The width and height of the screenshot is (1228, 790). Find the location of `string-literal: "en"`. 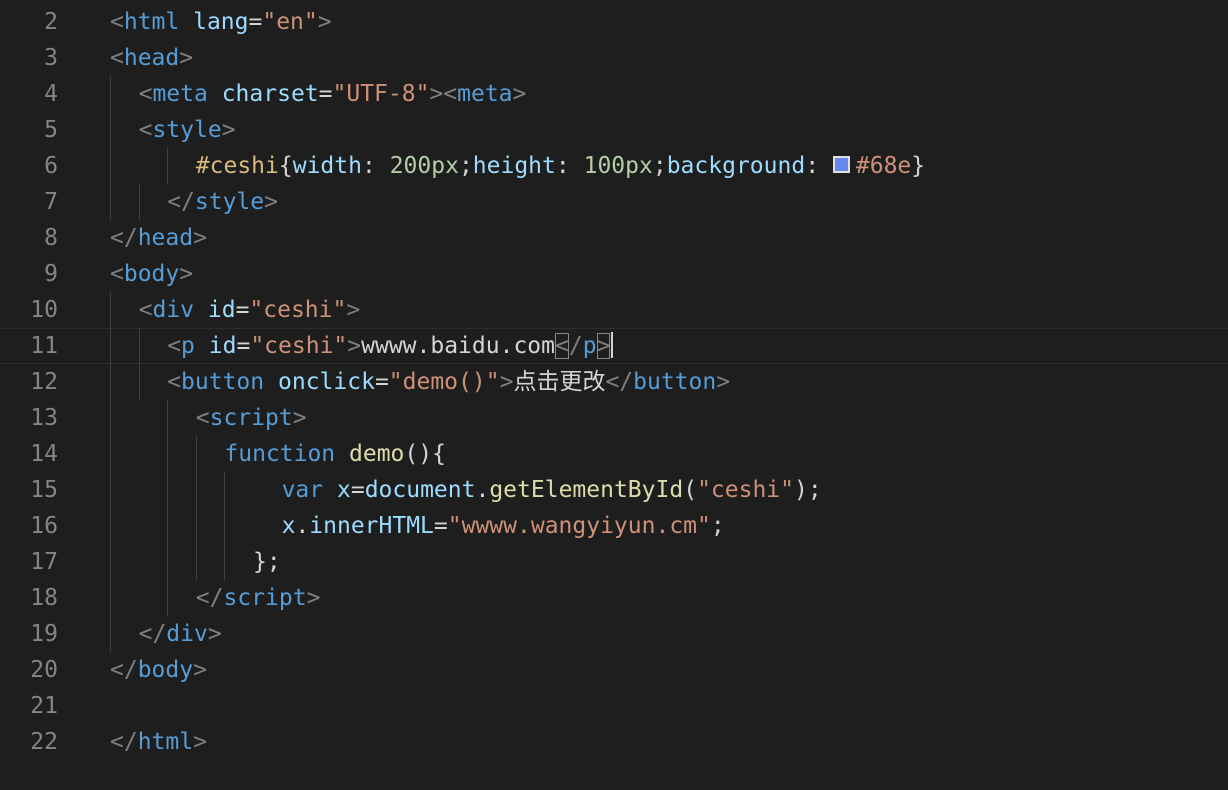

string-literal: "en" is located at coordinates (290, 22).